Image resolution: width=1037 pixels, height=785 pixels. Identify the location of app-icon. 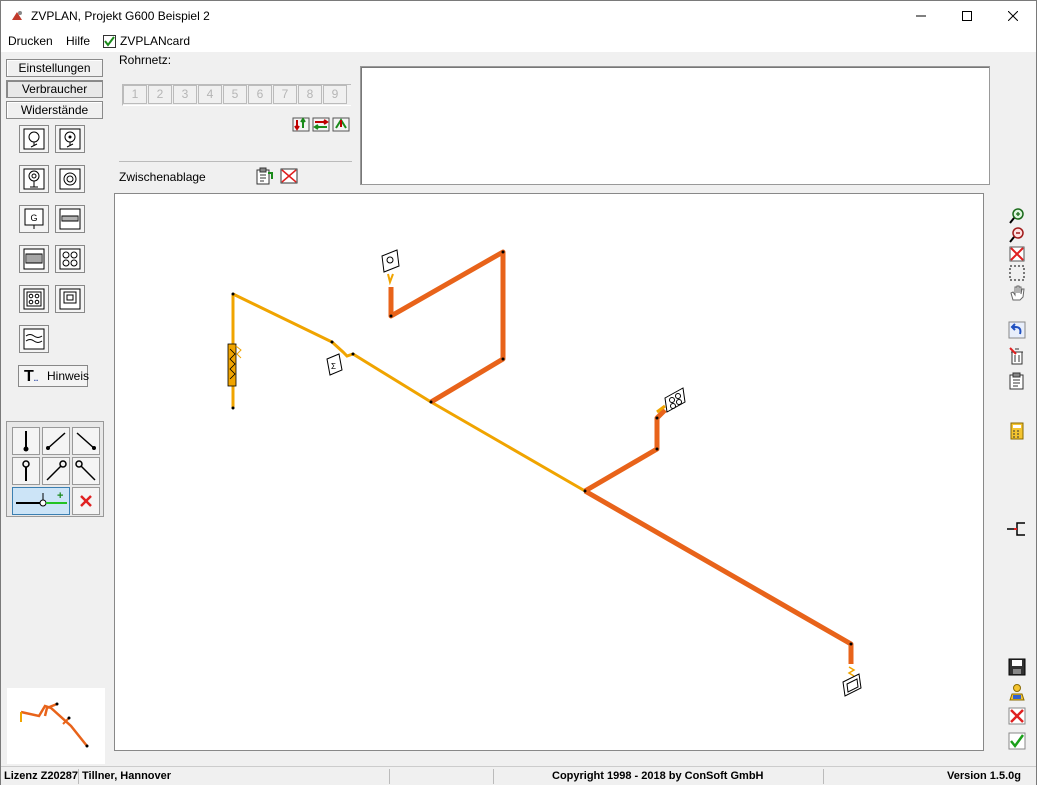
(17, 15).